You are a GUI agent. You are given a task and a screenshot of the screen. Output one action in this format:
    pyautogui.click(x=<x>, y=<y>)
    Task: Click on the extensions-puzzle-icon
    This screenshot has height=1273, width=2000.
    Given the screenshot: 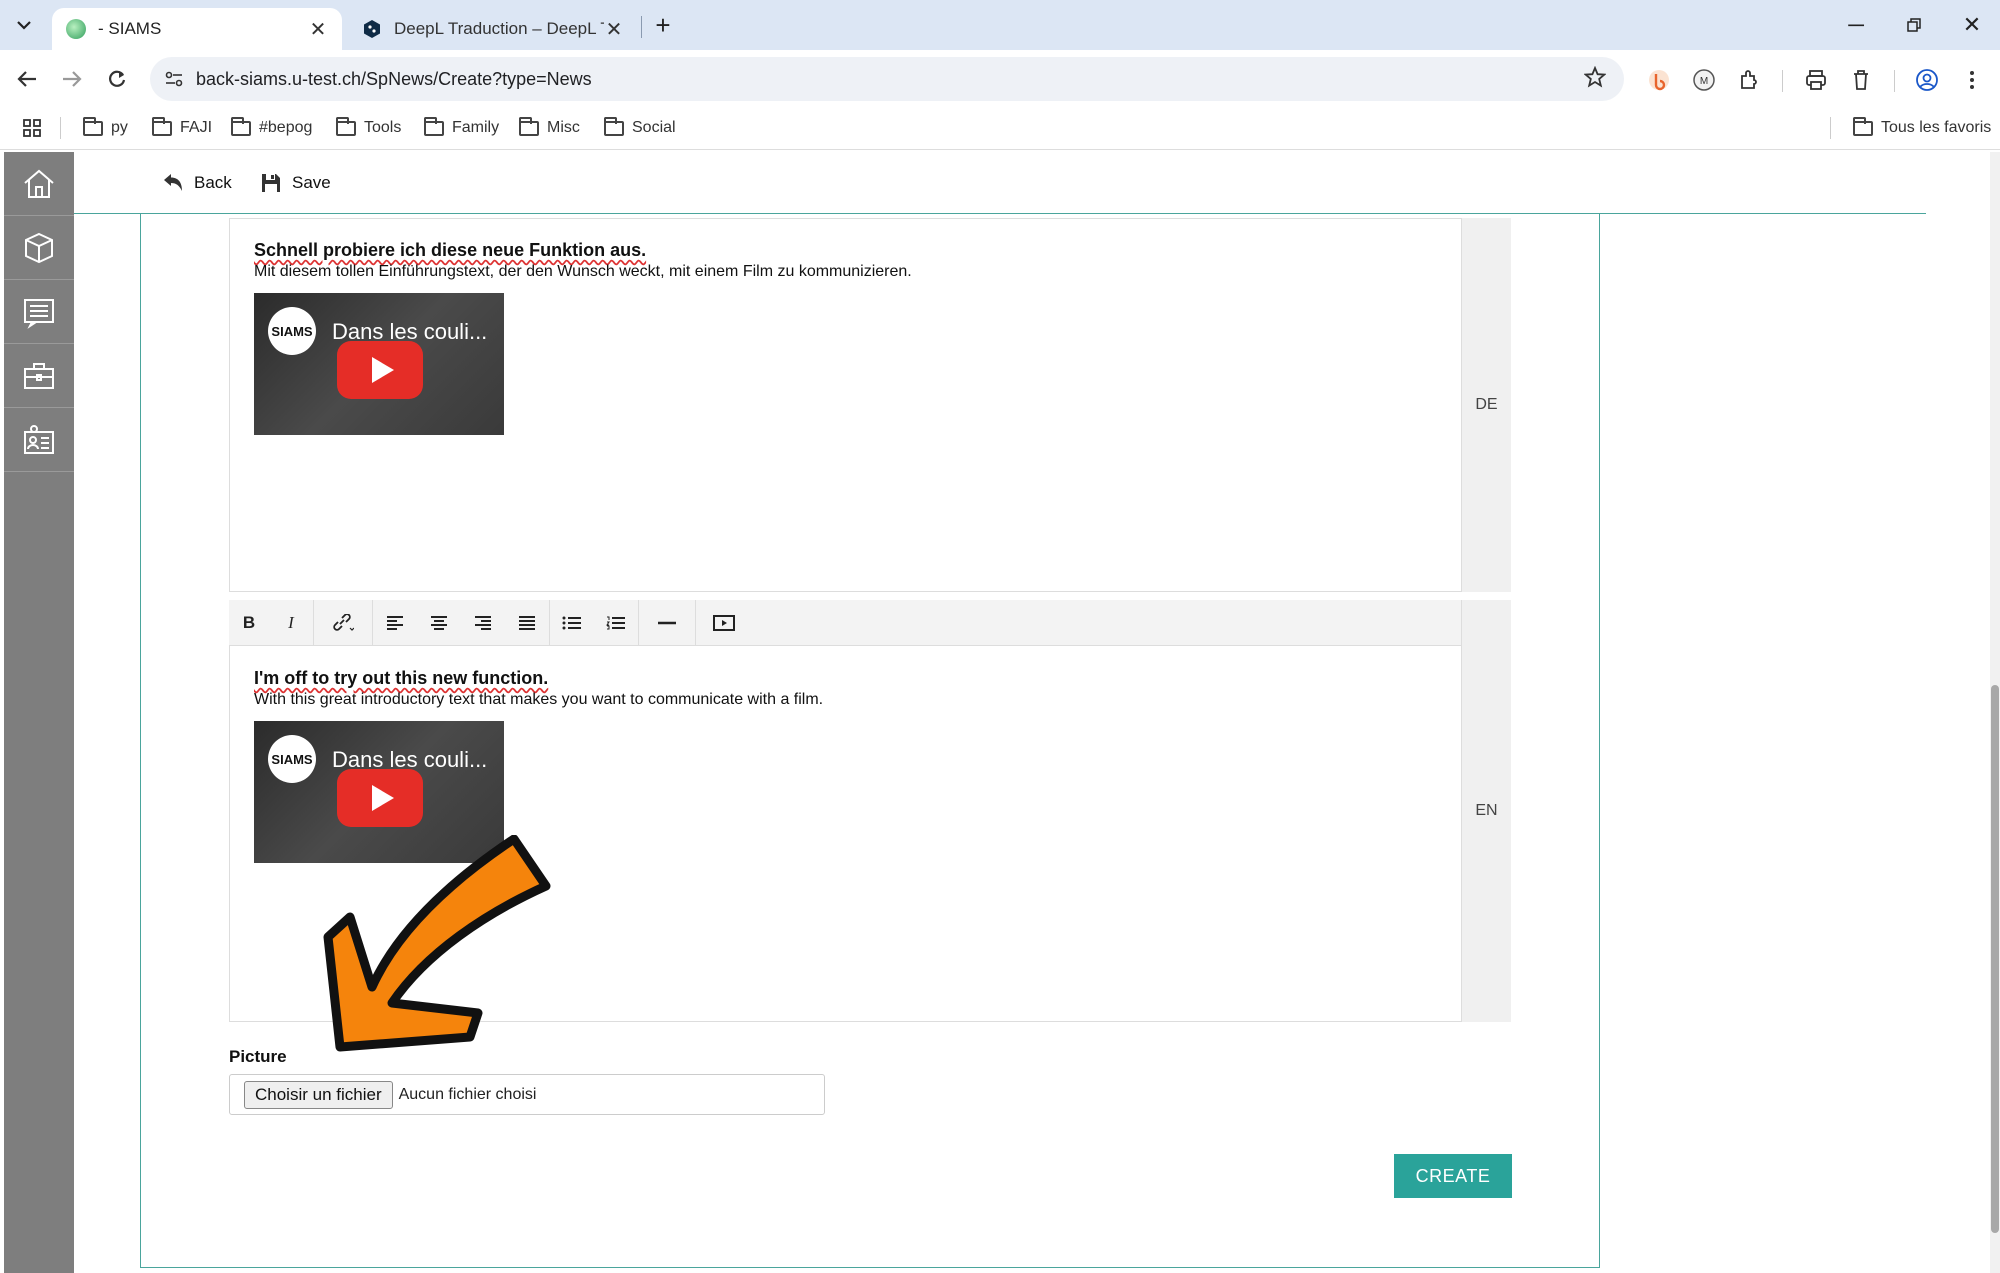 What is the action you would take?
    pyautogui.click(x=1749, y=80)
    